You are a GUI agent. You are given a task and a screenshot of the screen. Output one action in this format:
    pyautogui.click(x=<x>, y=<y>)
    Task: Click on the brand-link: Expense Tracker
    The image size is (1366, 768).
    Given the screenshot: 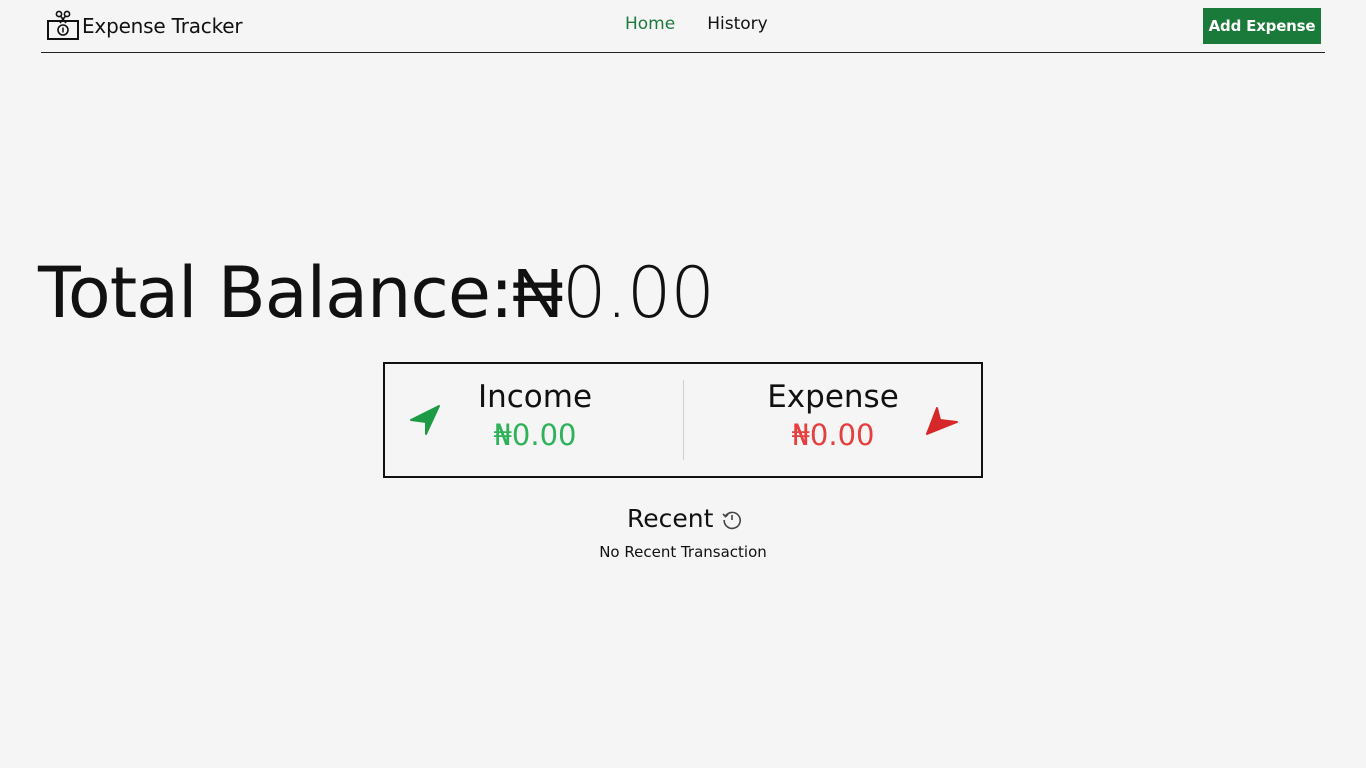 What is the action you would take?
    pyautogui.click(x=144, y=26)
    